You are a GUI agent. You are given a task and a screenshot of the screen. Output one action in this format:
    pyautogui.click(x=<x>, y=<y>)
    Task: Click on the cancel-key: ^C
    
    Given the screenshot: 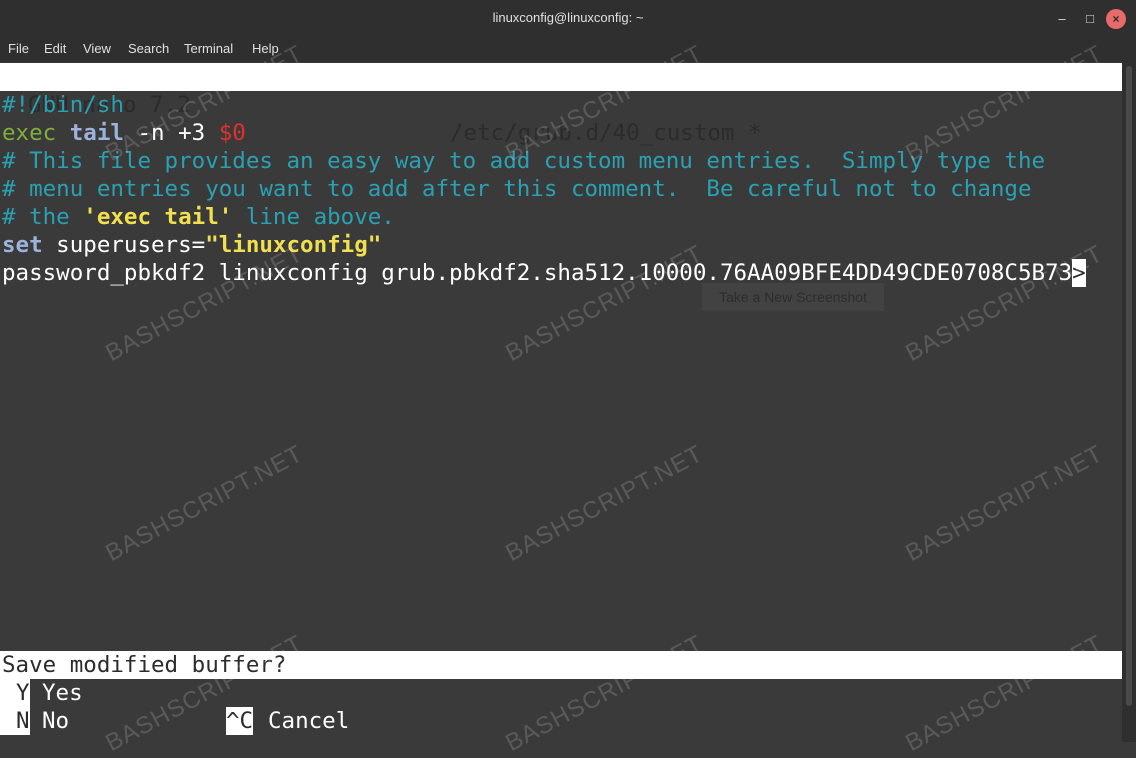 What is the action you would take?
    pyautogui.click(x=240, y=721)
    